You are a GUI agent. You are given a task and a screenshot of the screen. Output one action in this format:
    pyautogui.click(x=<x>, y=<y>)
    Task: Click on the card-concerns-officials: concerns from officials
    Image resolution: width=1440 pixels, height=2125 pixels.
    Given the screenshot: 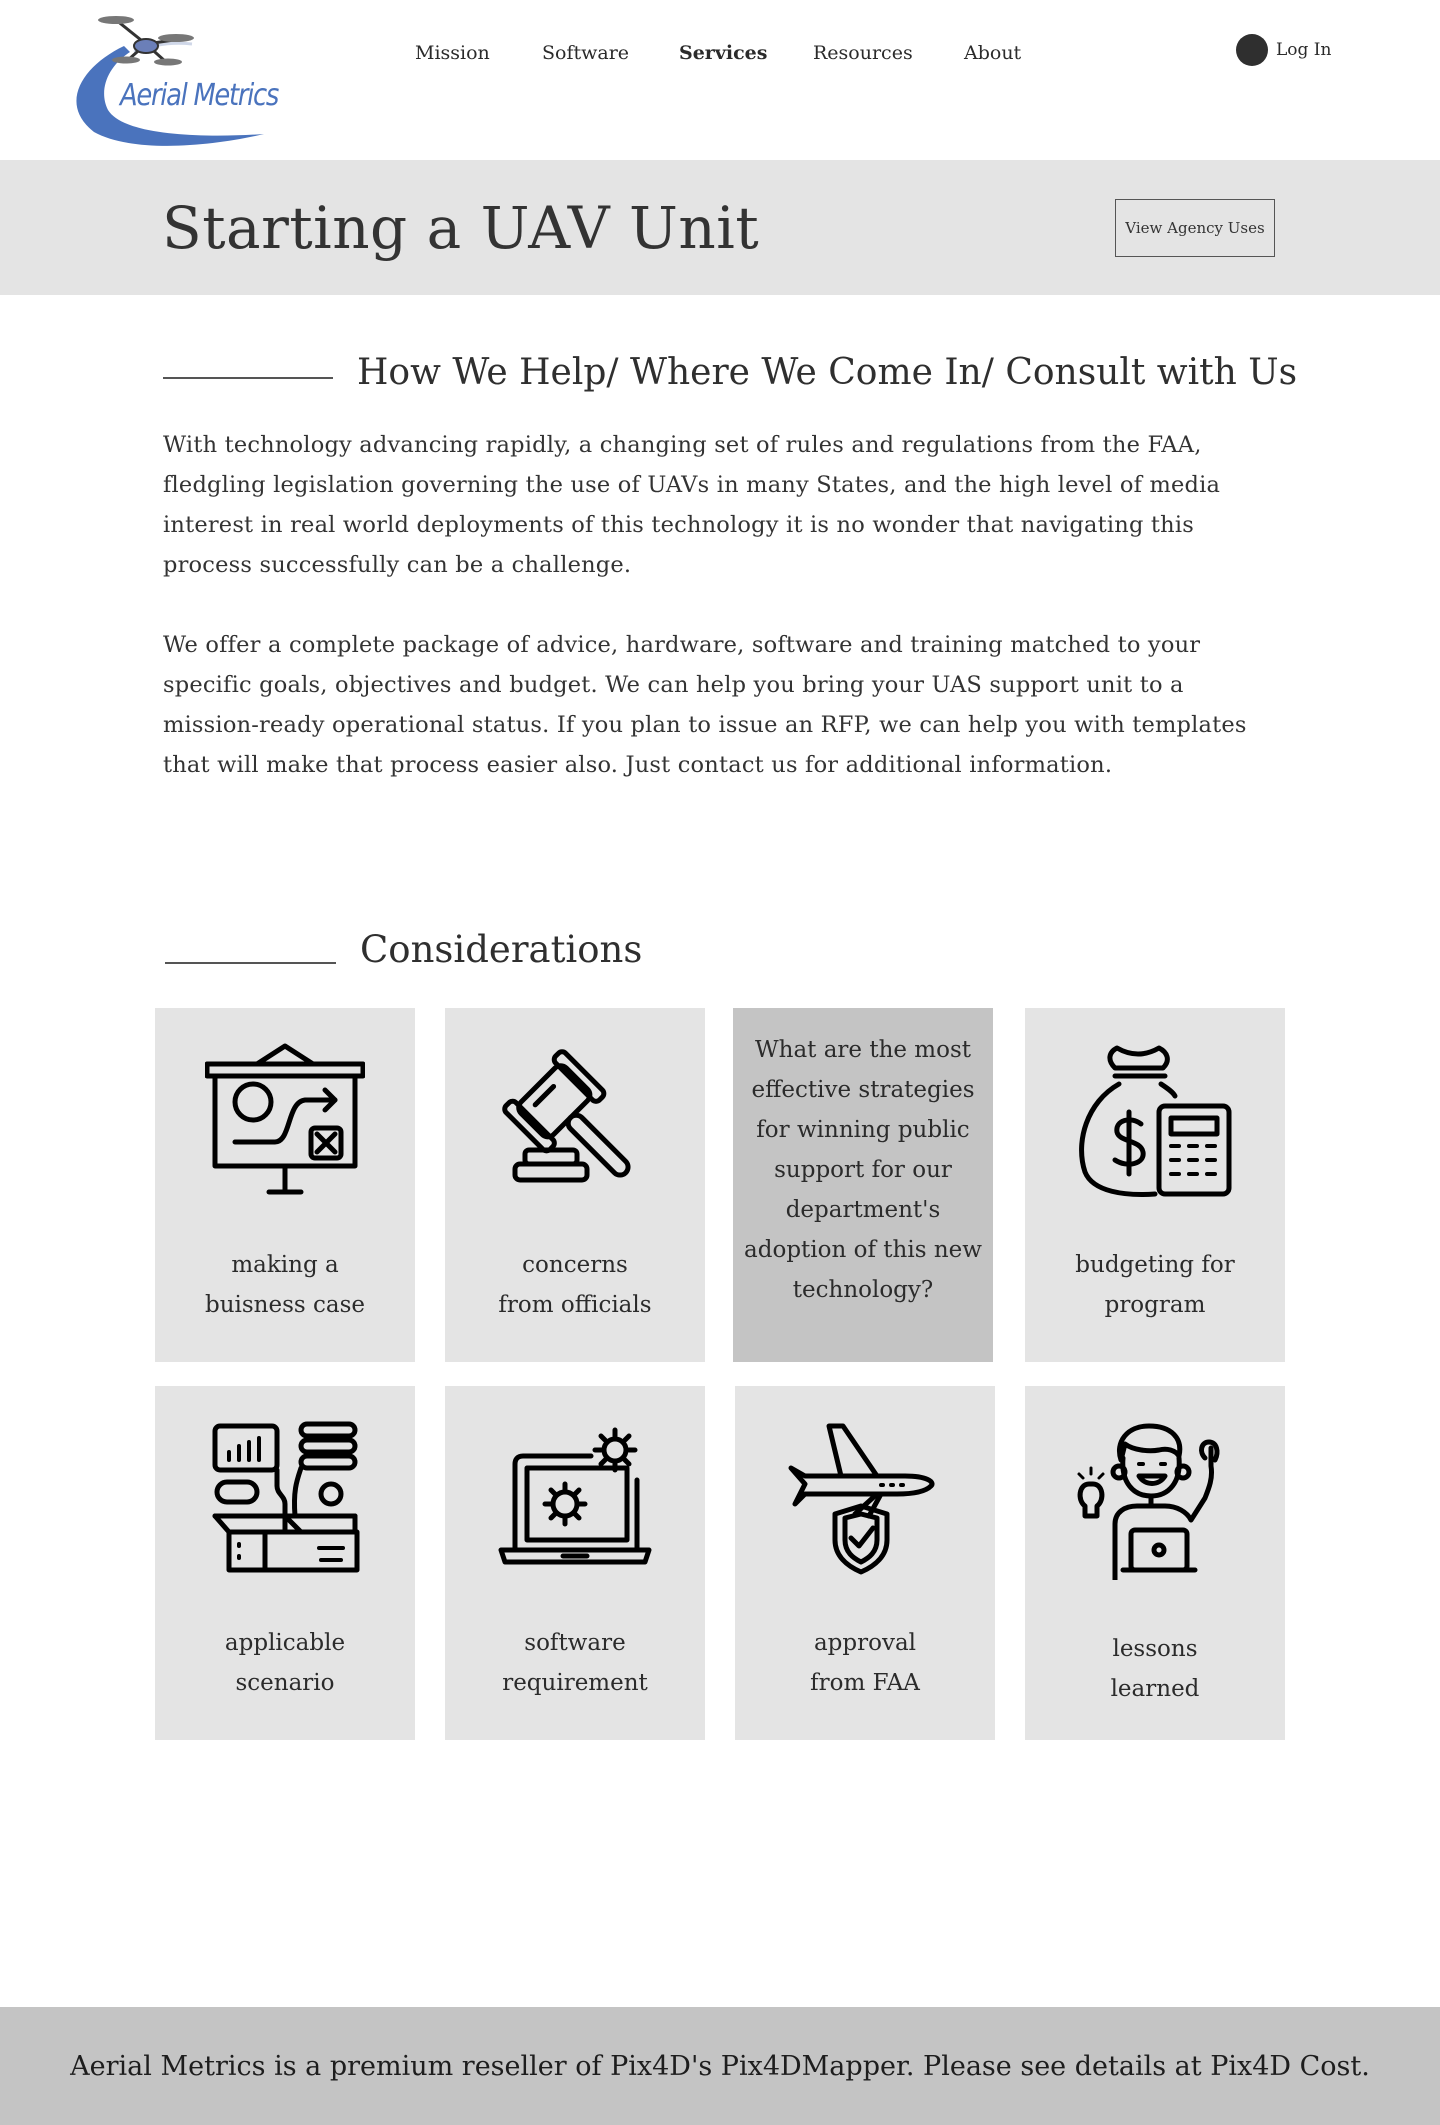 What is the action you would take?
    pyautogui.click(x=575, y=1185)
    